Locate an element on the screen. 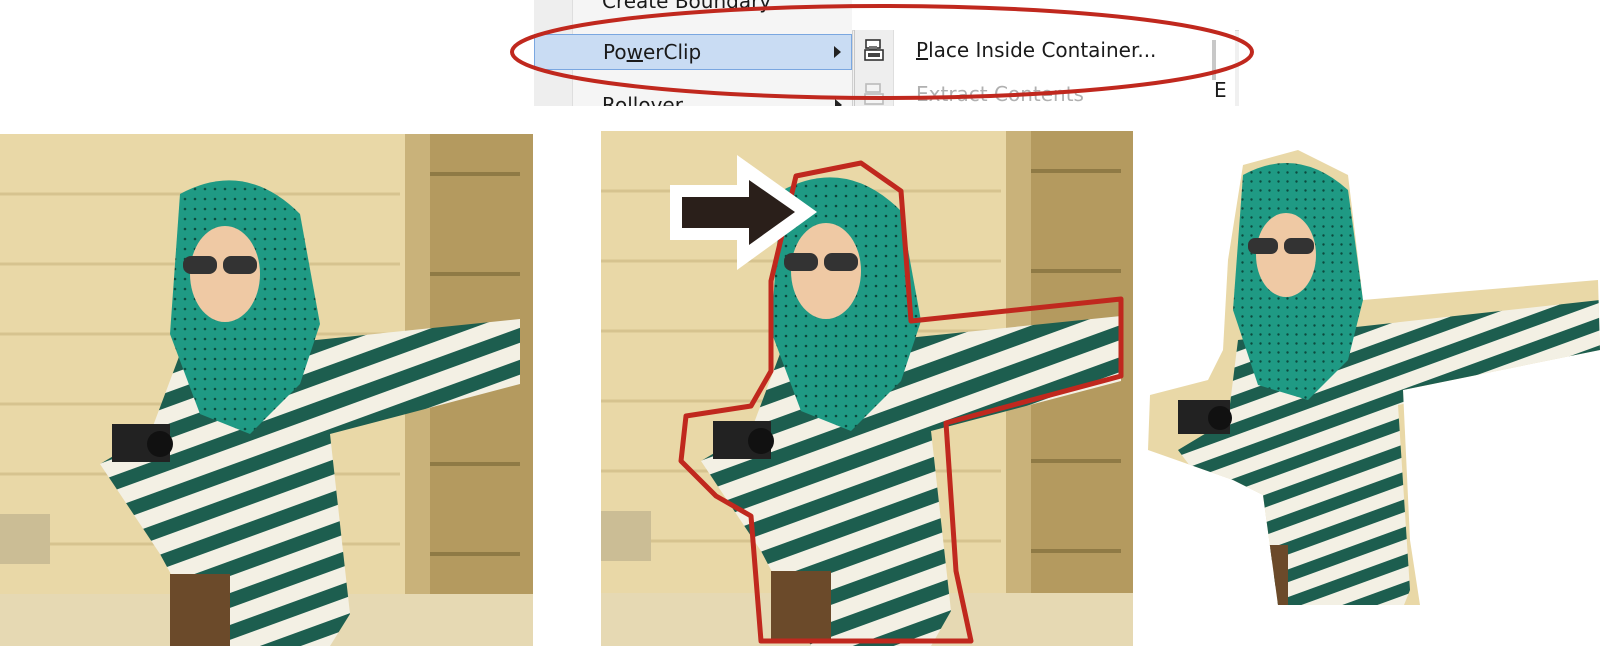 This screenshot has width=1600, height=646. context-menu: Create Boundary PowerClip Rollover is located at coordinates (693, 53).